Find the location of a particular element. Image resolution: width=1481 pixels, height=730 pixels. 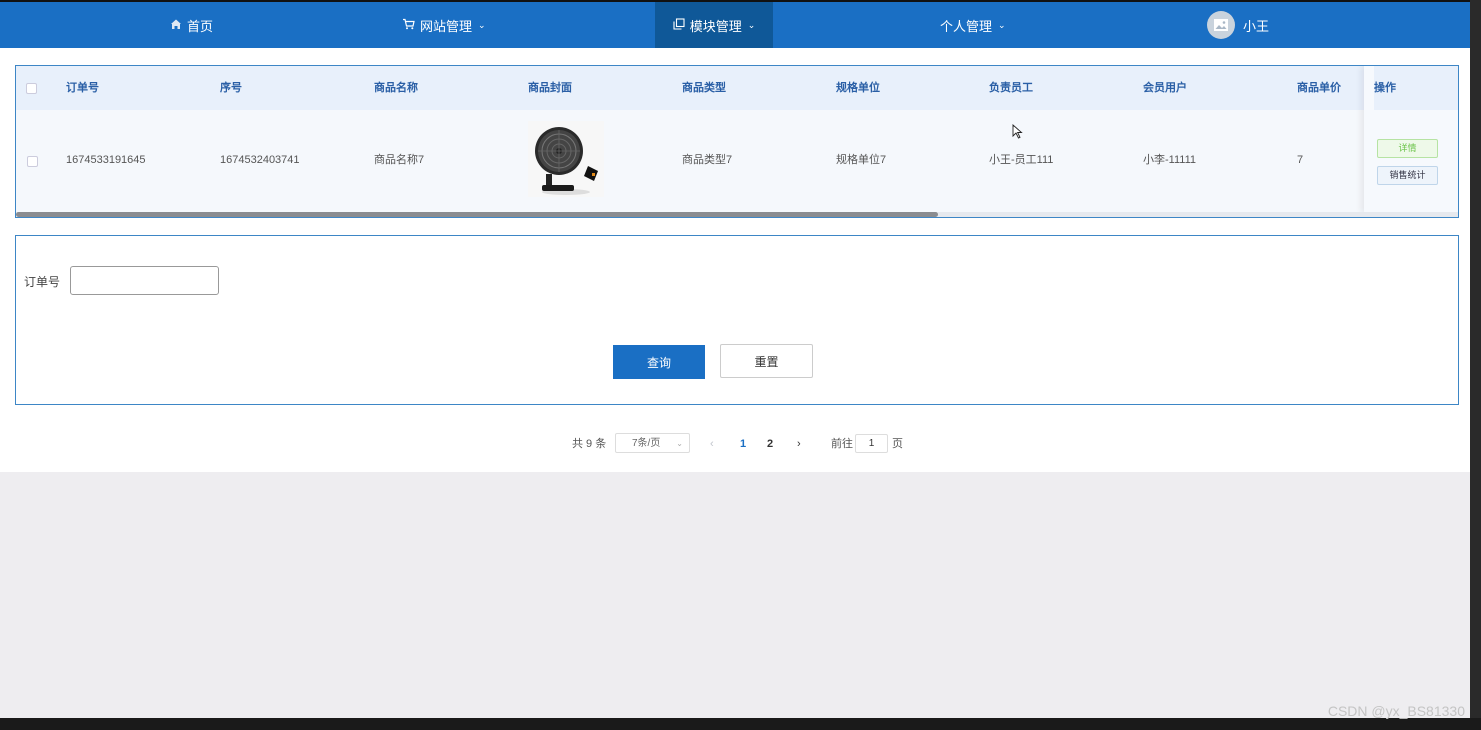

horizontal-scrollbar-thumb is located at coordinates (477, 214).